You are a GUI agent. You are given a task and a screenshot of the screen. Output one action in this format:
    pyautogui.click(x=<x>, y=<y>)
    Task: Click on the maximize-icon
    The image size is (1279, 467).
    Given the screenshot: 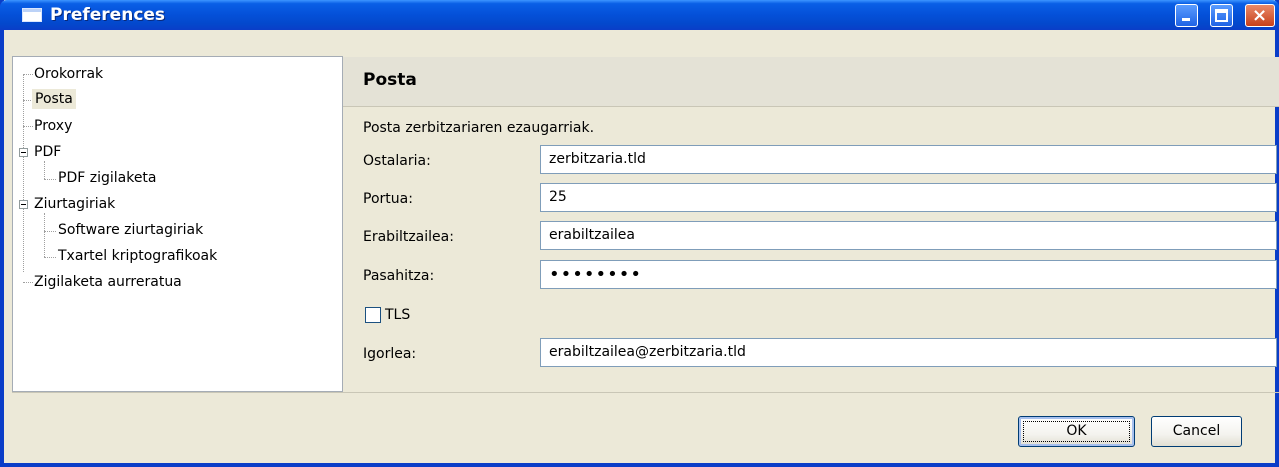 What is the action you would take?
    pyautogui.click(x=1221, y=15)
    